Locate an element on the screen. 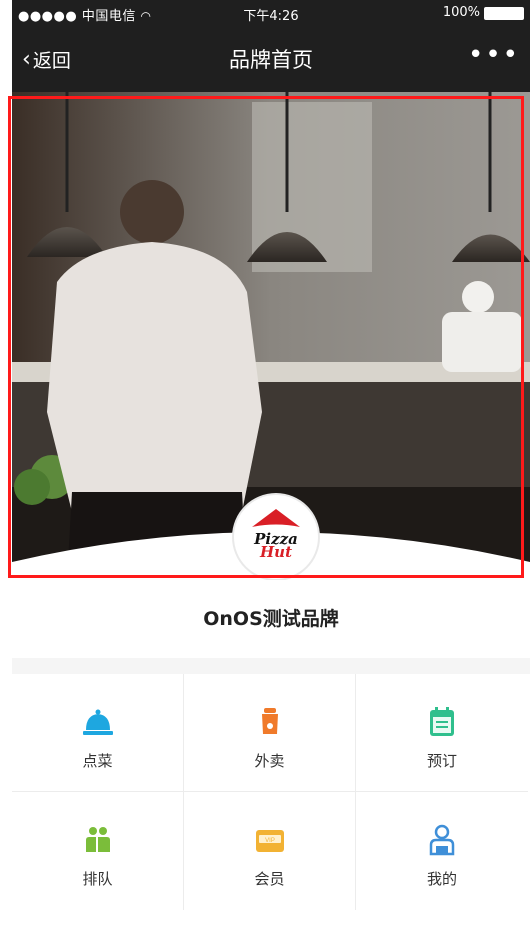 The width and height of the screenshot is (531, 927). user-icon is located at coordinates (442, 840).